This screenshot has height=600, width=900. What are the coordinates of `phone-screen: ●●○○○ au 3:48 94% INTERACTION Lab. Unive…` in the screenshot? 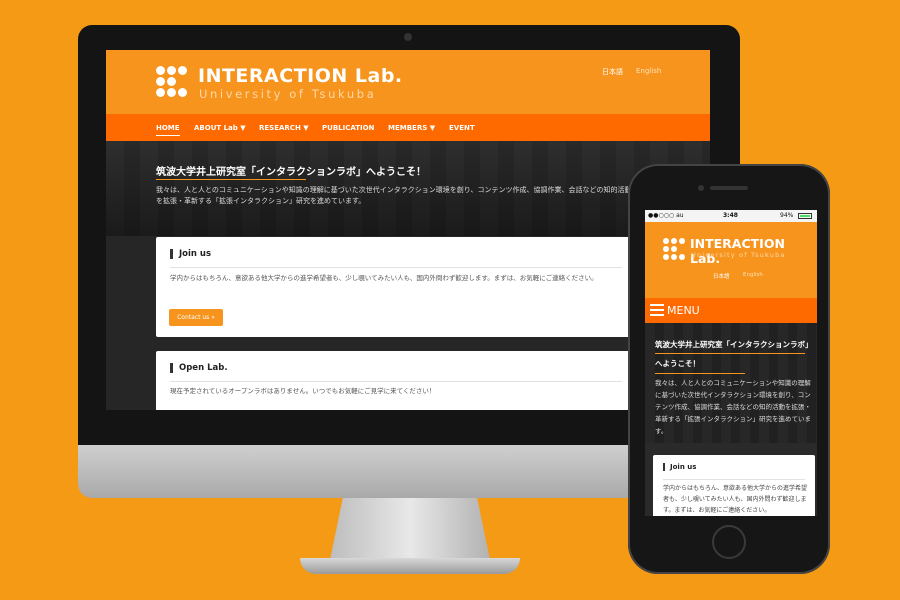 It's located at (731, 363).